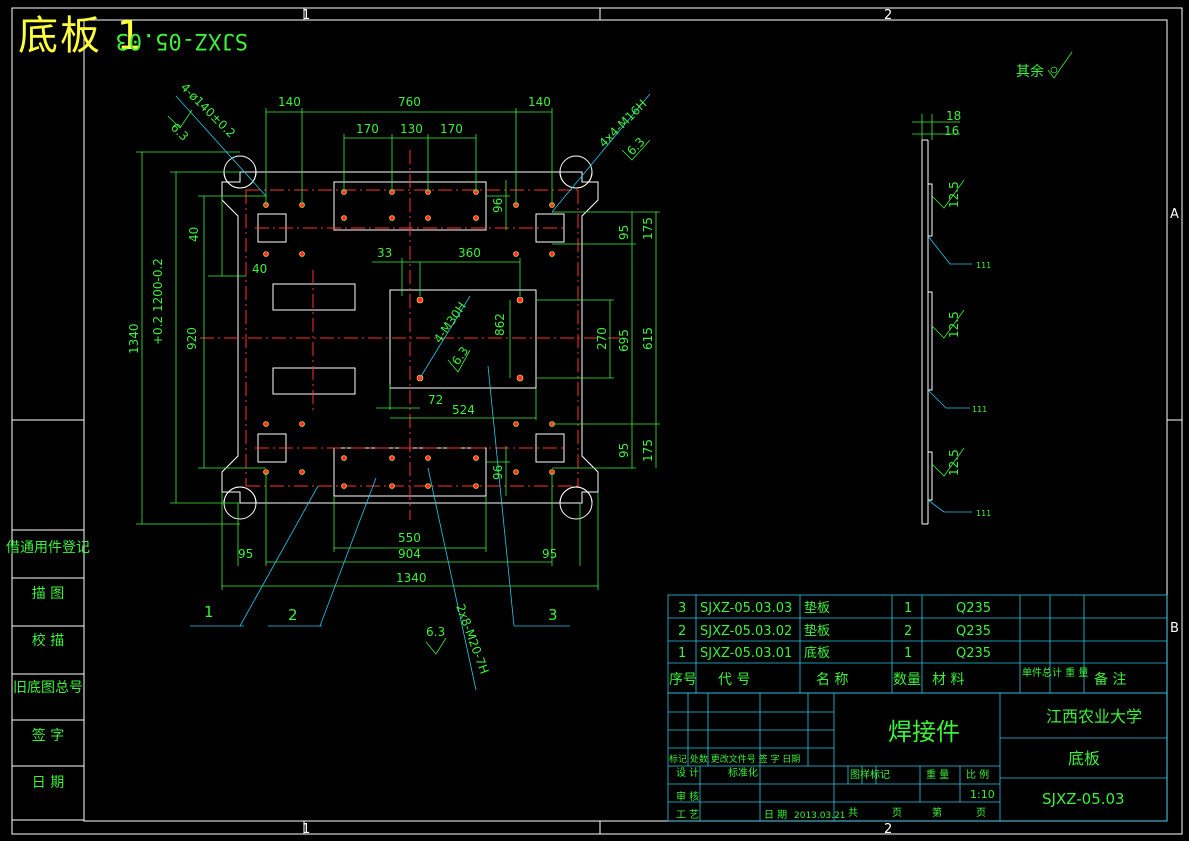 The height and width of the screenshot is (841, 1189). Describe the element at coordinates (48, 735) in the screenshot. I see `strip-item: 签 字` at that location.